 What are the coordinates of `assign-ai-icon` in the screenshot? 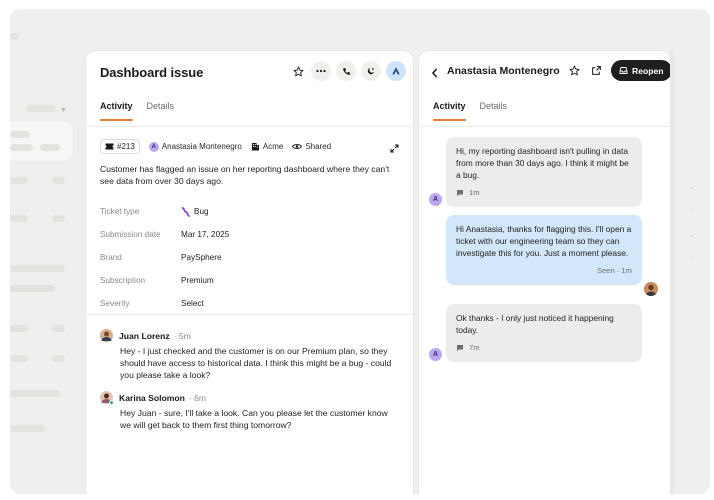 It's located at (396, 71).